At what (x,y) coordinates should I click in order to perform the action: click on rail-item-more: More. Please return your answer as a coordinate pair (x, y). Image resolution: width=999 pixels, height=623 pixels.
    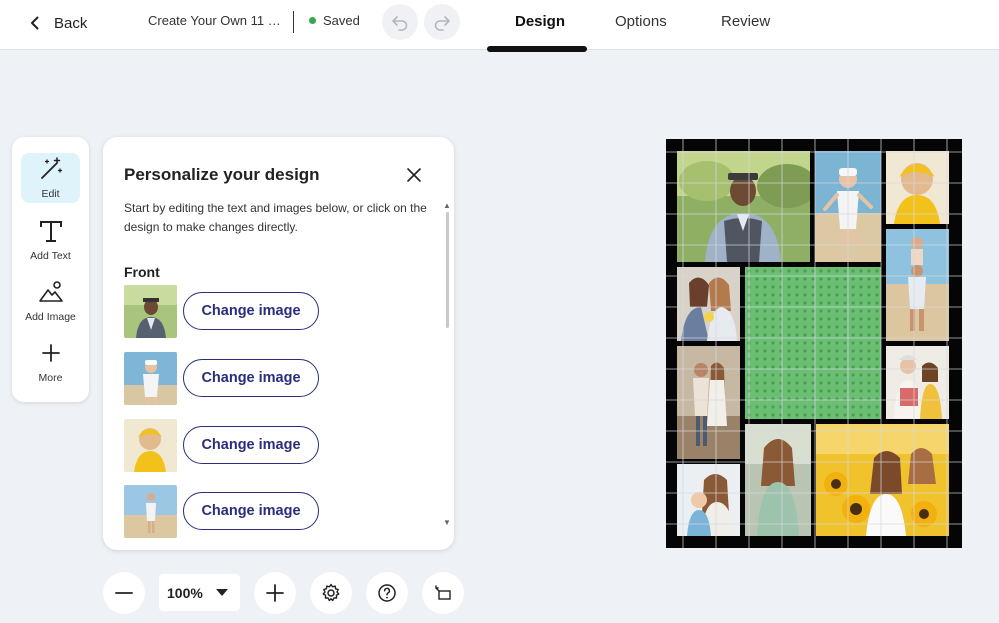
    Looking at the image, I should click on (50, 362).